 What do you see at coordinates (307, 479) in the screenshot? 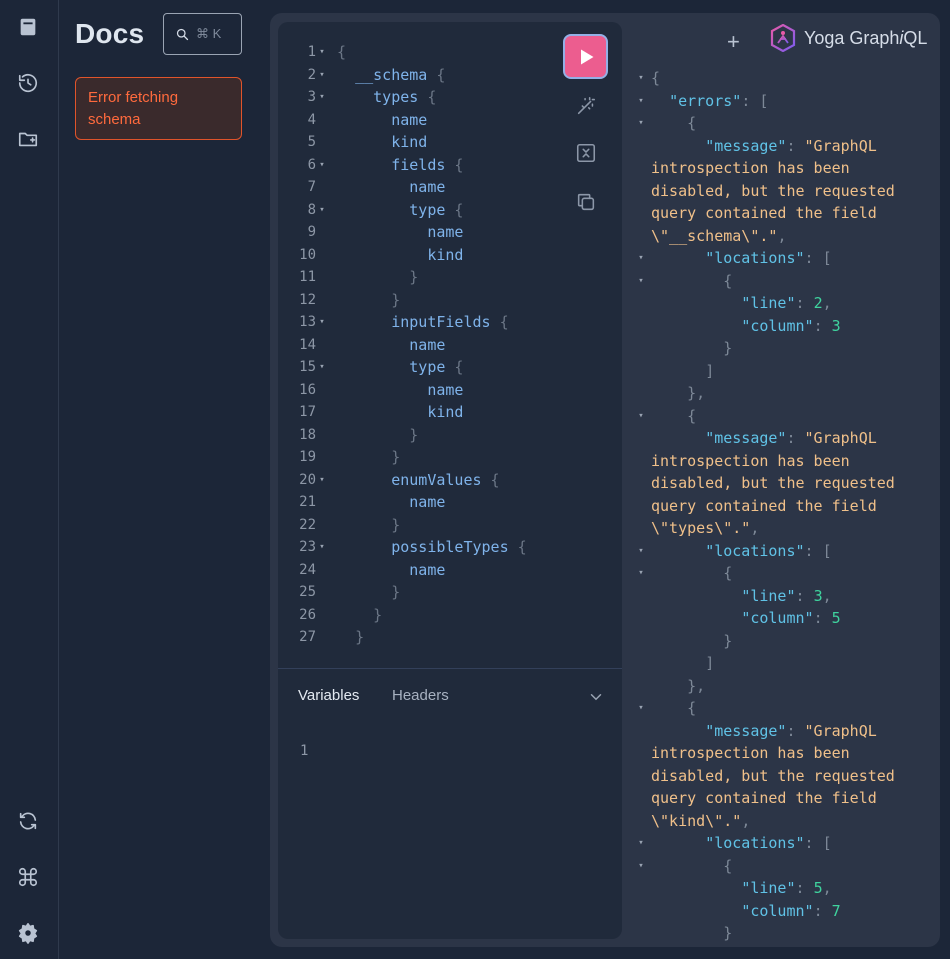
I see `line-number: 20` at bounding box center [307, 479].